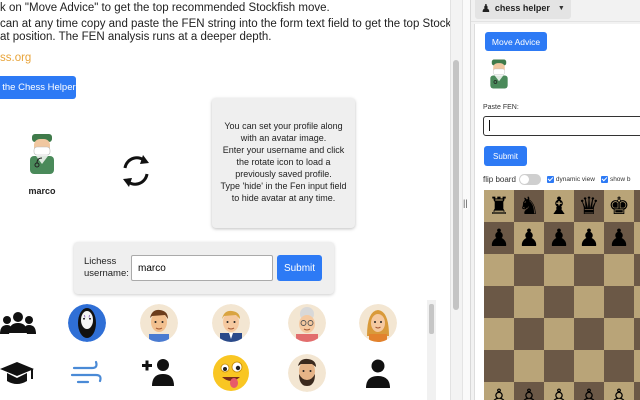  What do you see at coordinates (516, 41) in the screenshot?
I see `move-advice-button: Move Advice` at bounding box center [516, 41].